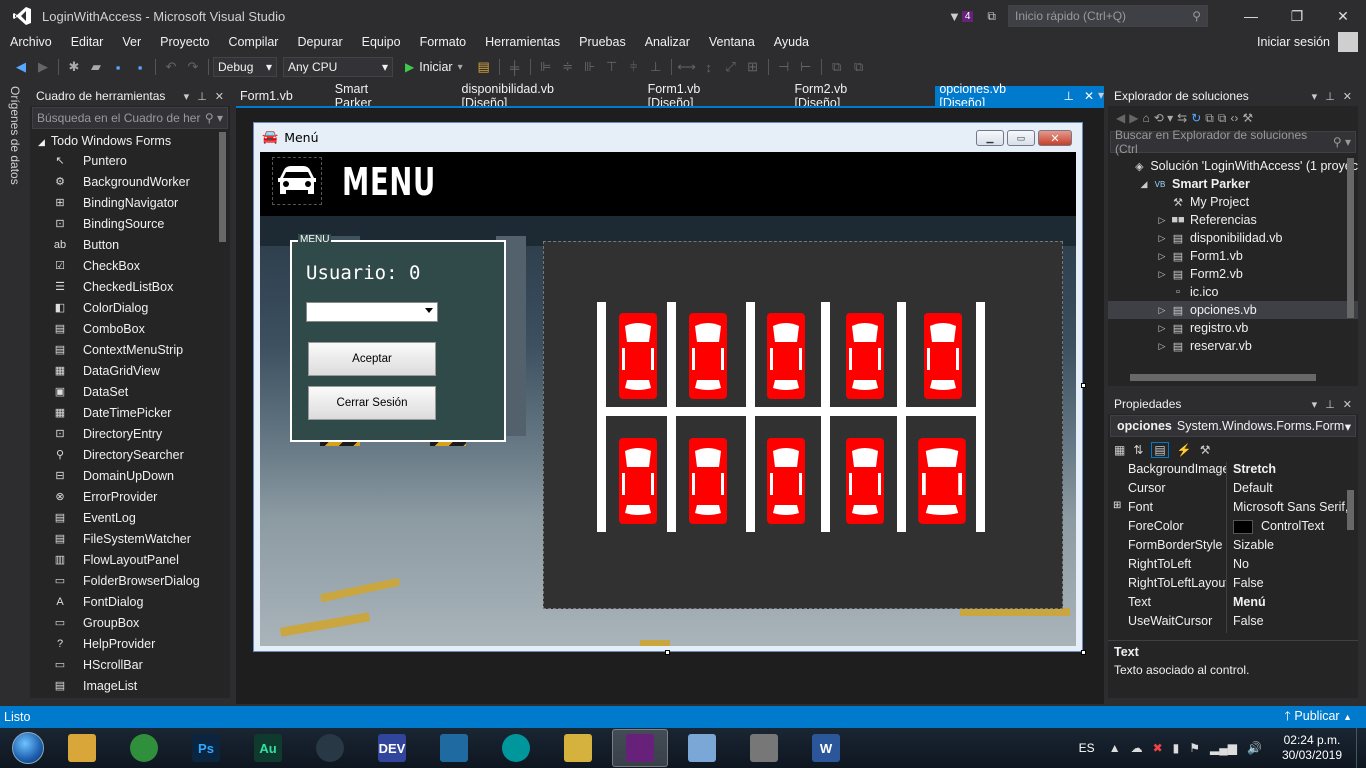  Describe the element at coordinates (130, 265) in the screenshot. I see `toolbox-item-checkbox: ☑ CheckBox` at that location.